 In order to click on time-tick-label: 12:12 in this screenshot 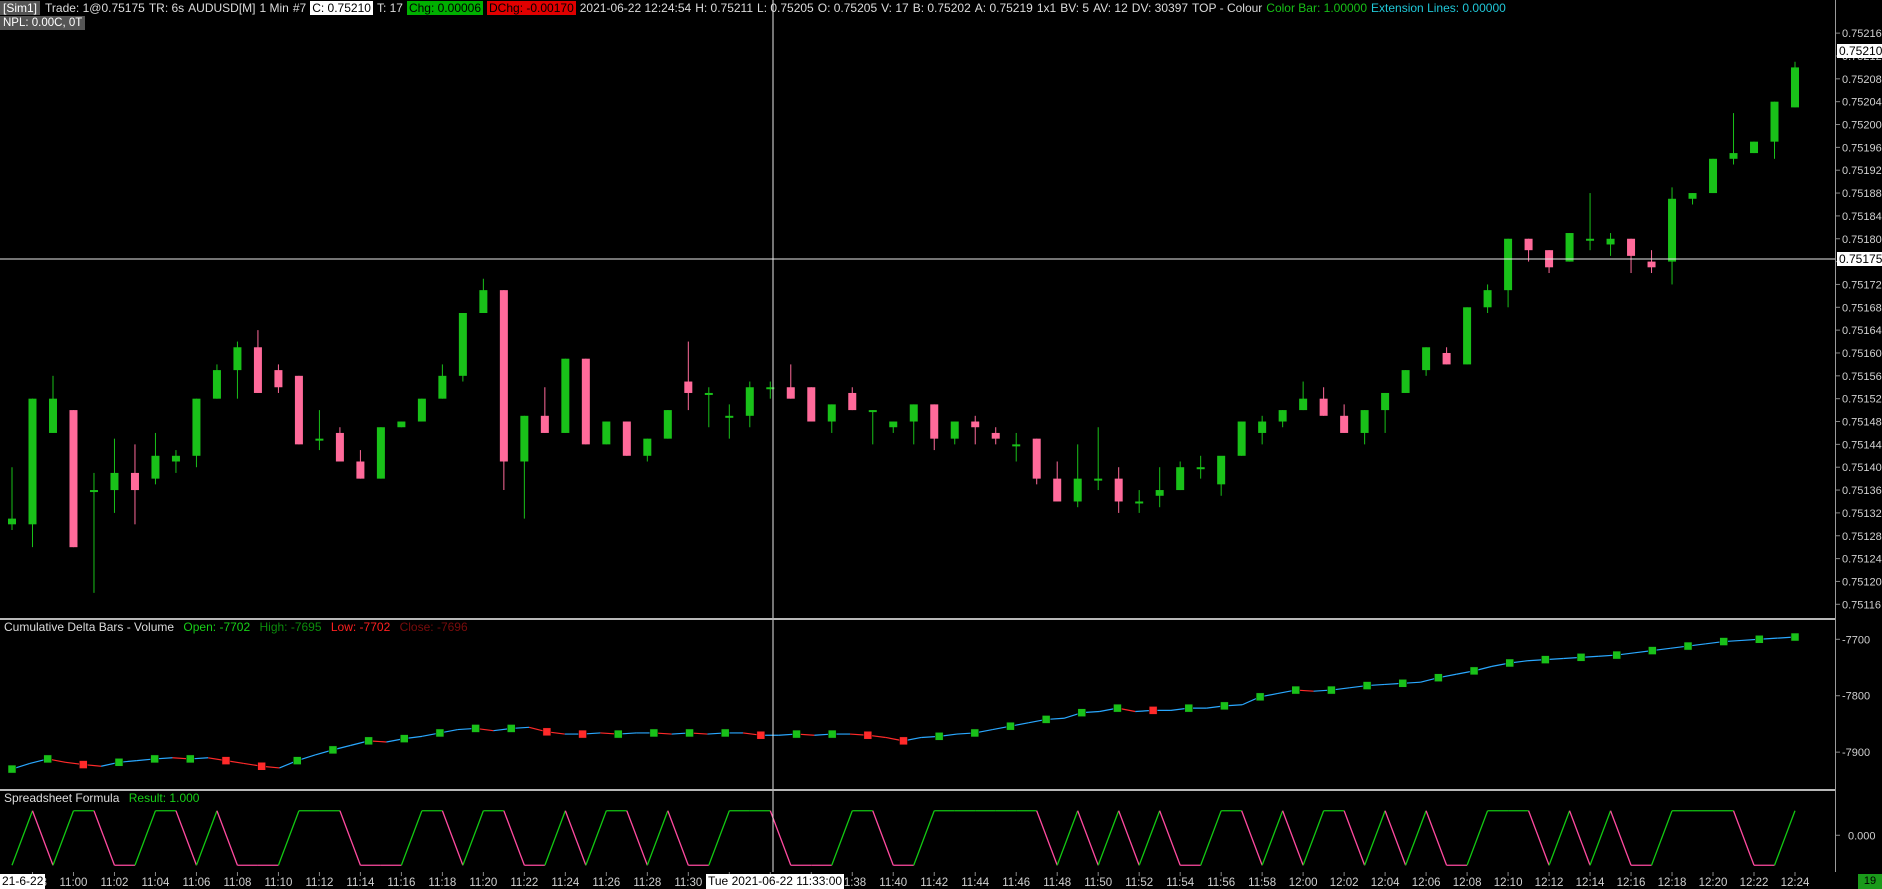, I will do `click(1549, 883)`.